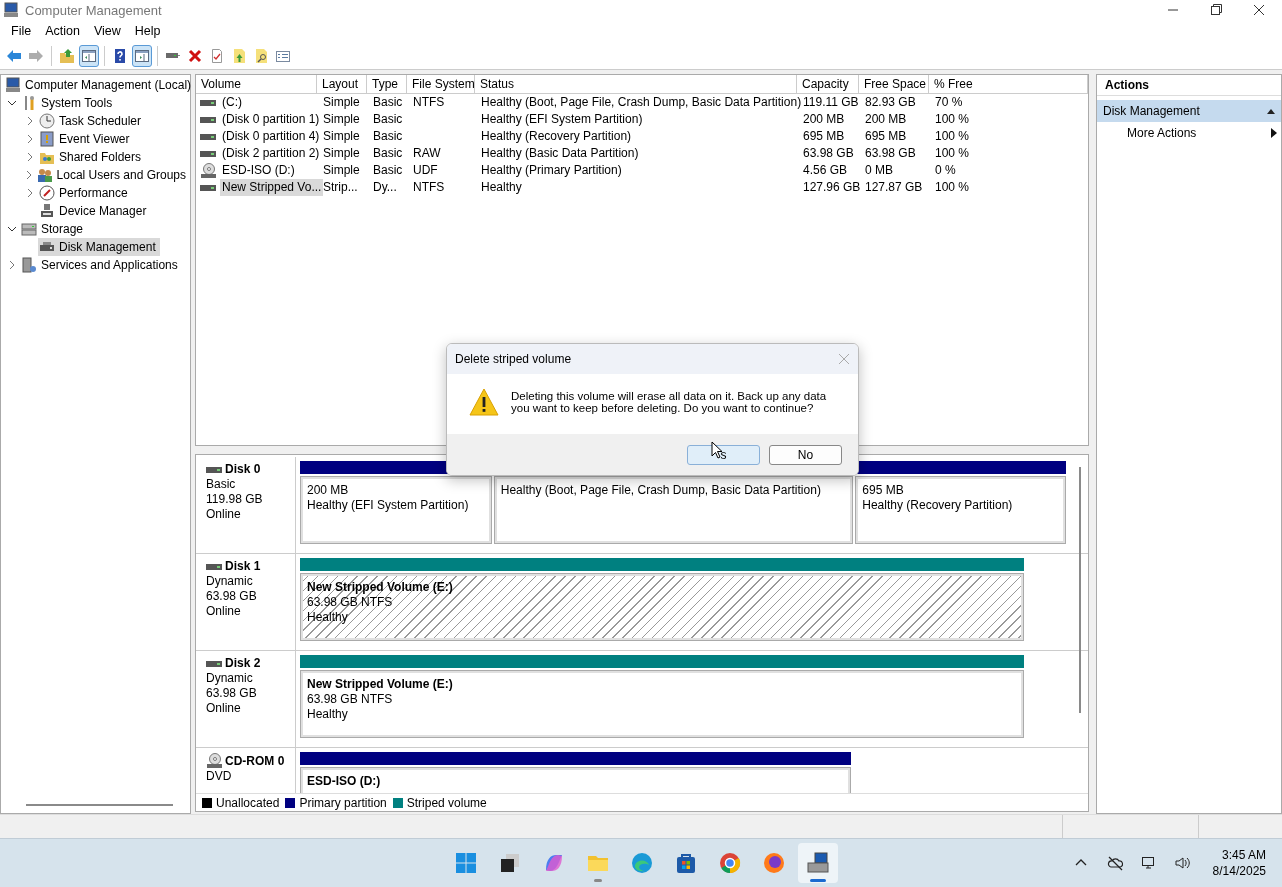 The height and width of the screenshot is (887, 1282). I want to click on disk-type: Dynamic, so click(230, 581).